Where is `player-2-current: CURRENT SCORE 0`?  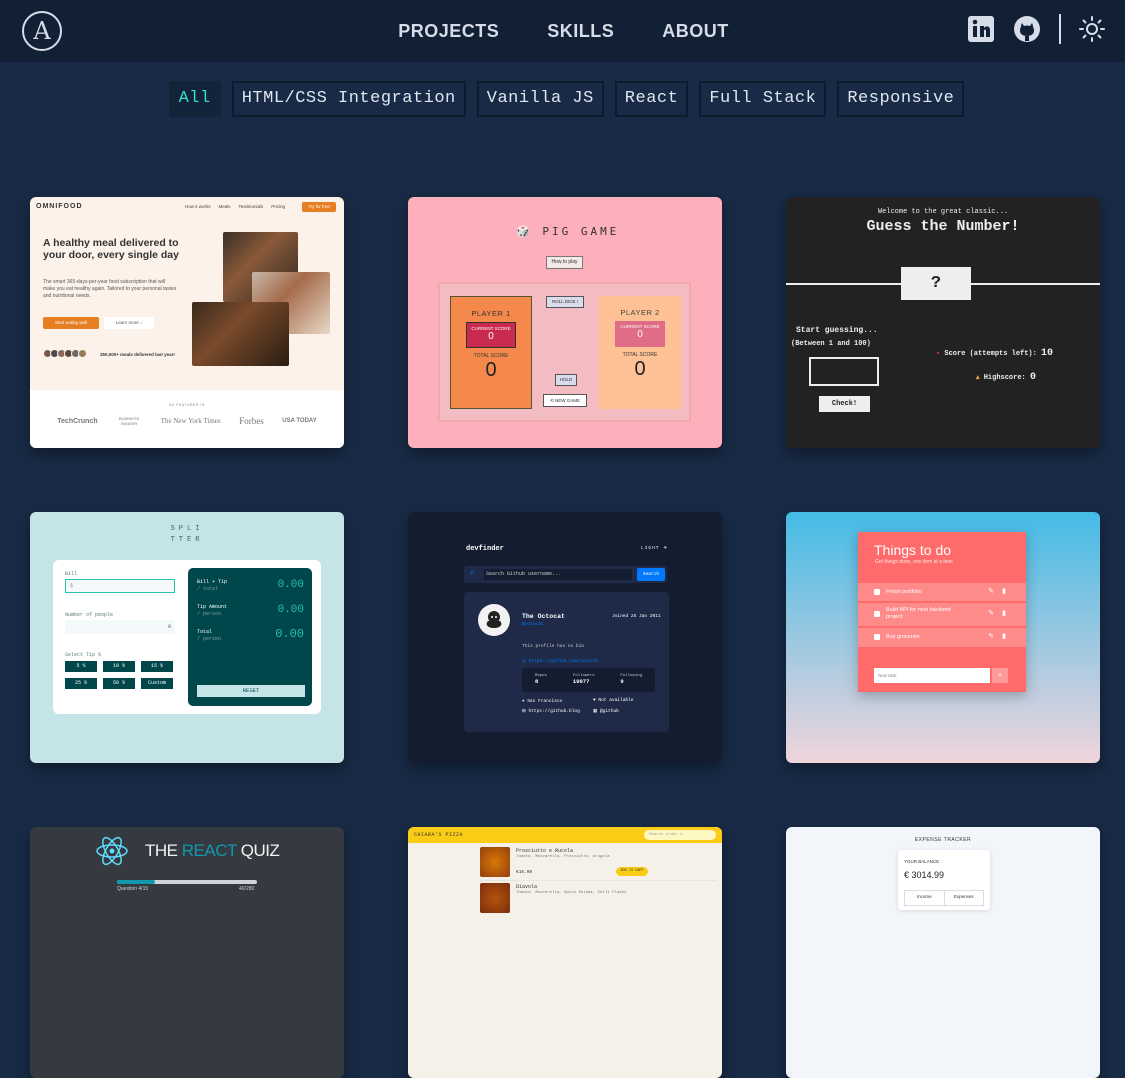 player-2-current: CURRENT SCORE 0 is located at coordinates (640, 334).